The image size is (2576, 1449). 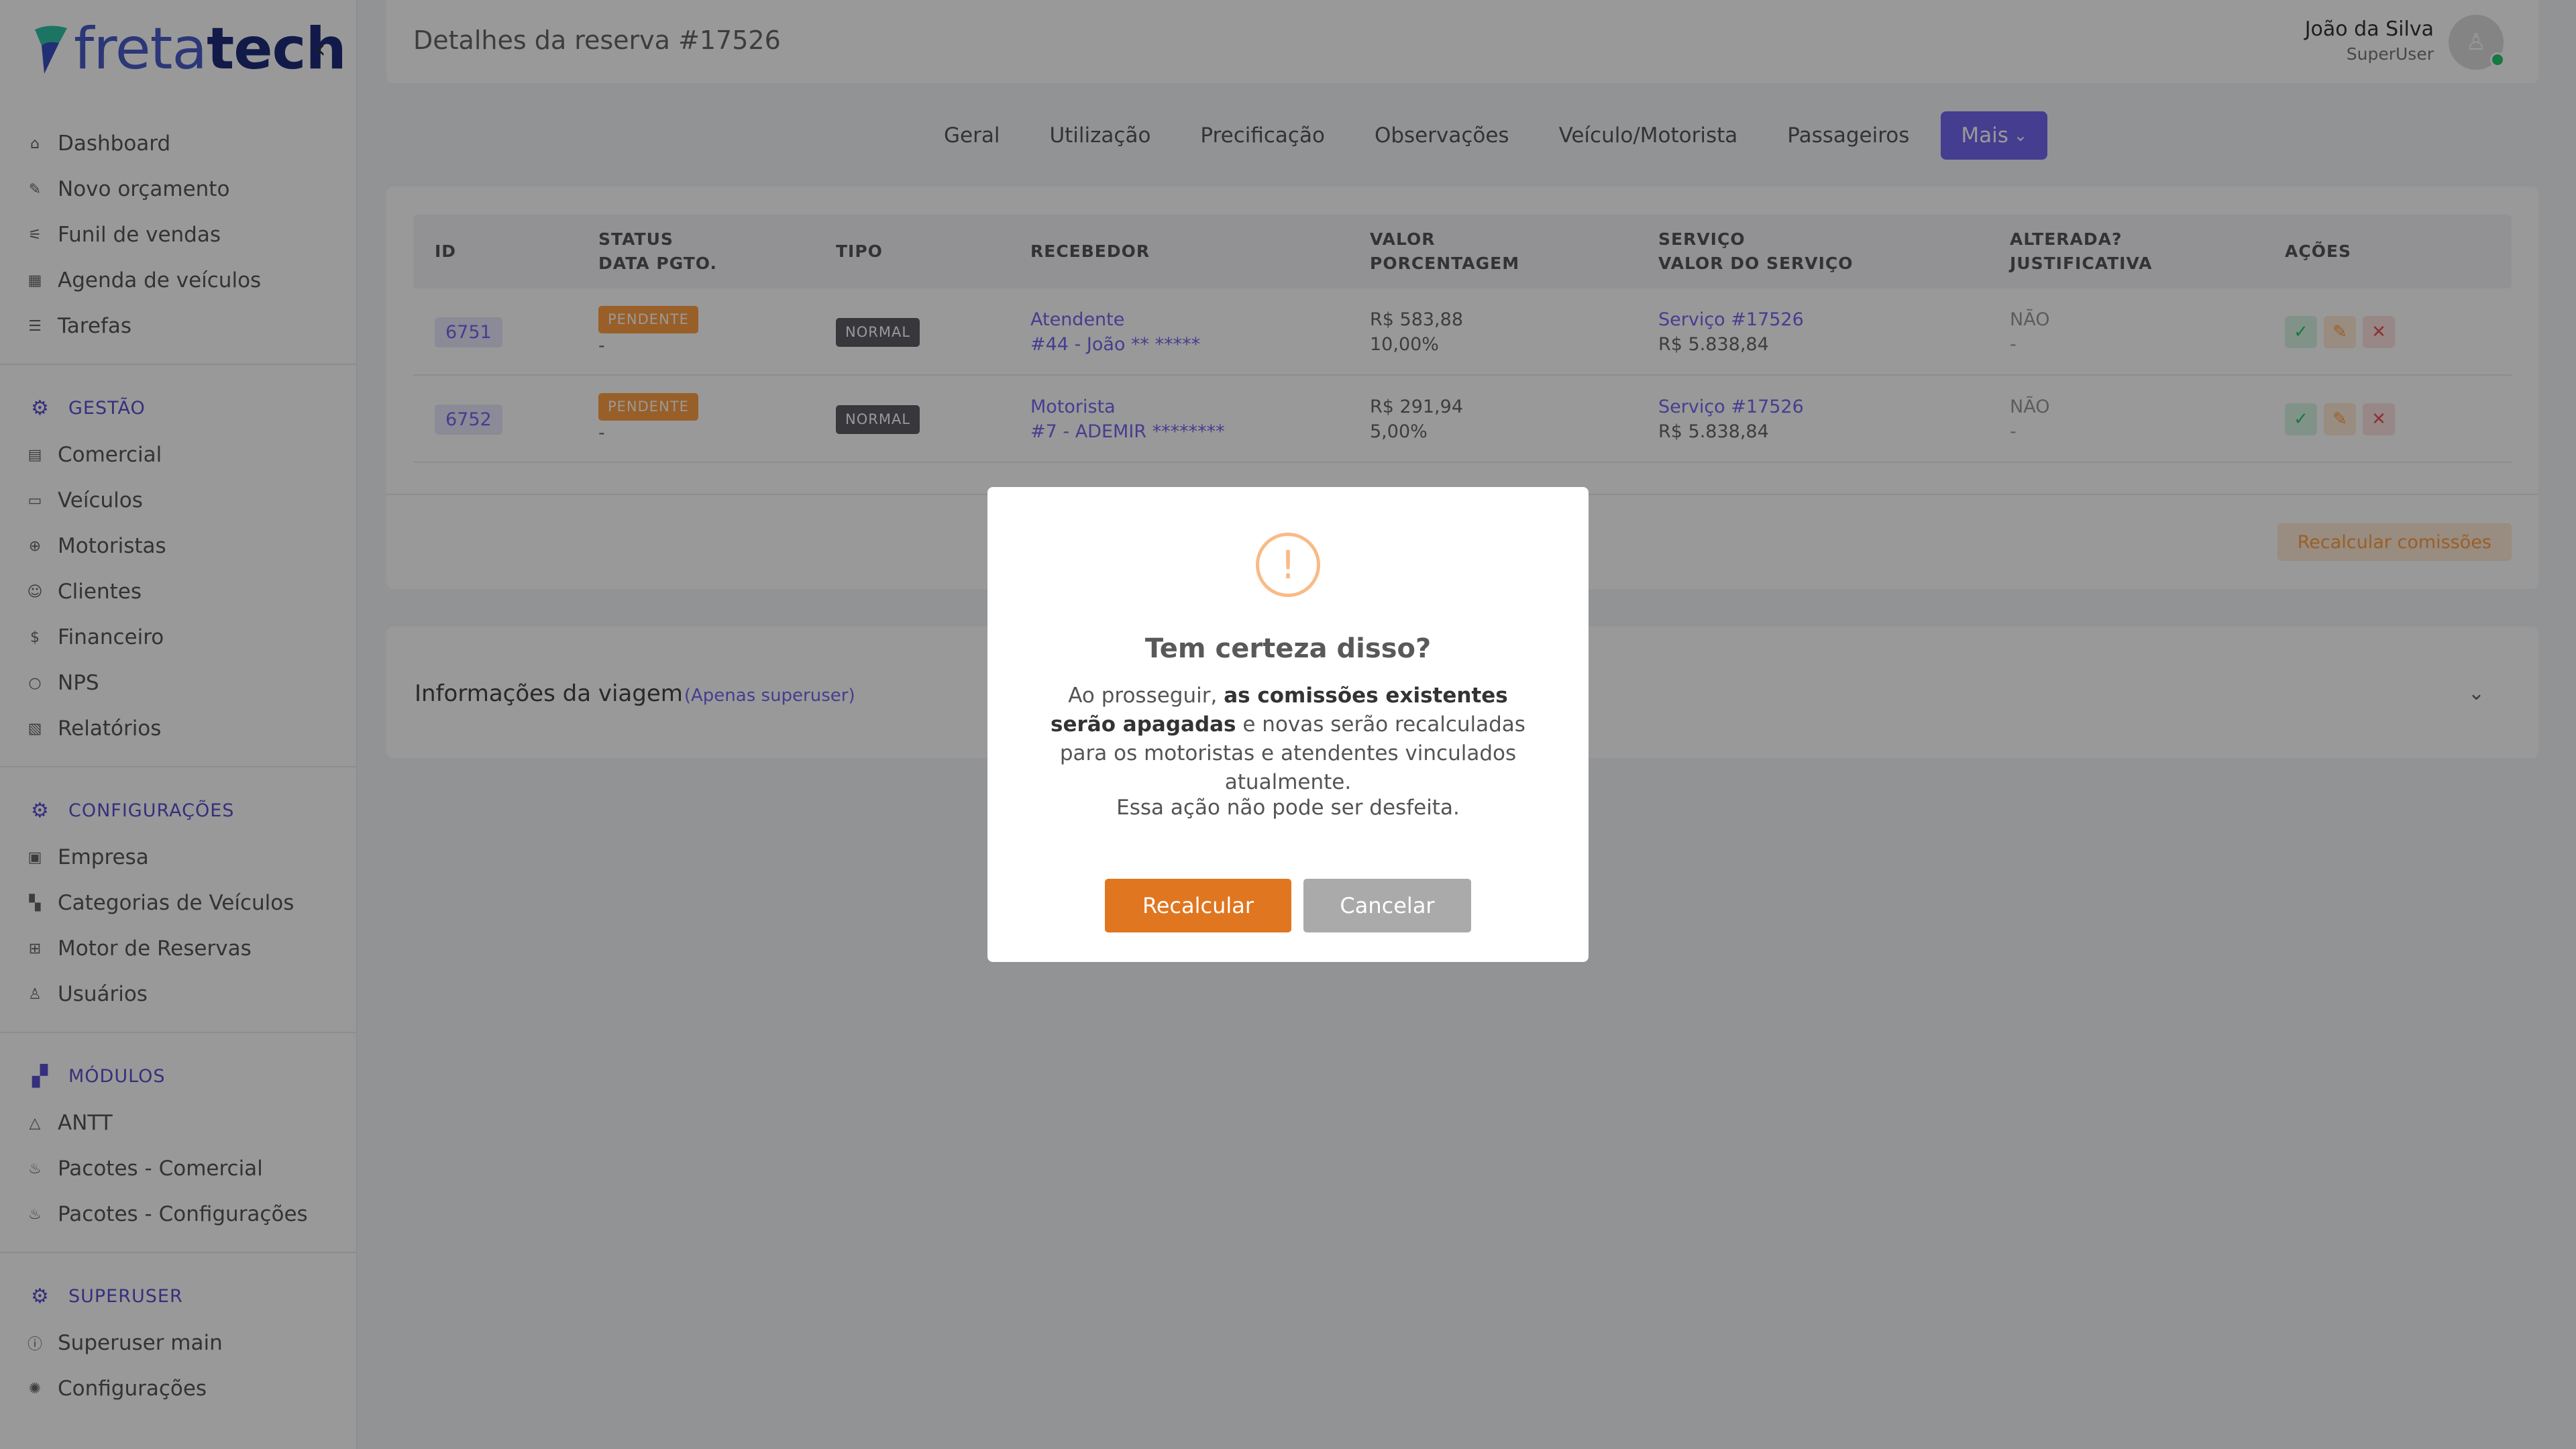 What do you see at coordinates (1198, 905) in the screenshot?
I see `recalculate-confirm-button: Recalcular` at bounding box center [1198, 905].